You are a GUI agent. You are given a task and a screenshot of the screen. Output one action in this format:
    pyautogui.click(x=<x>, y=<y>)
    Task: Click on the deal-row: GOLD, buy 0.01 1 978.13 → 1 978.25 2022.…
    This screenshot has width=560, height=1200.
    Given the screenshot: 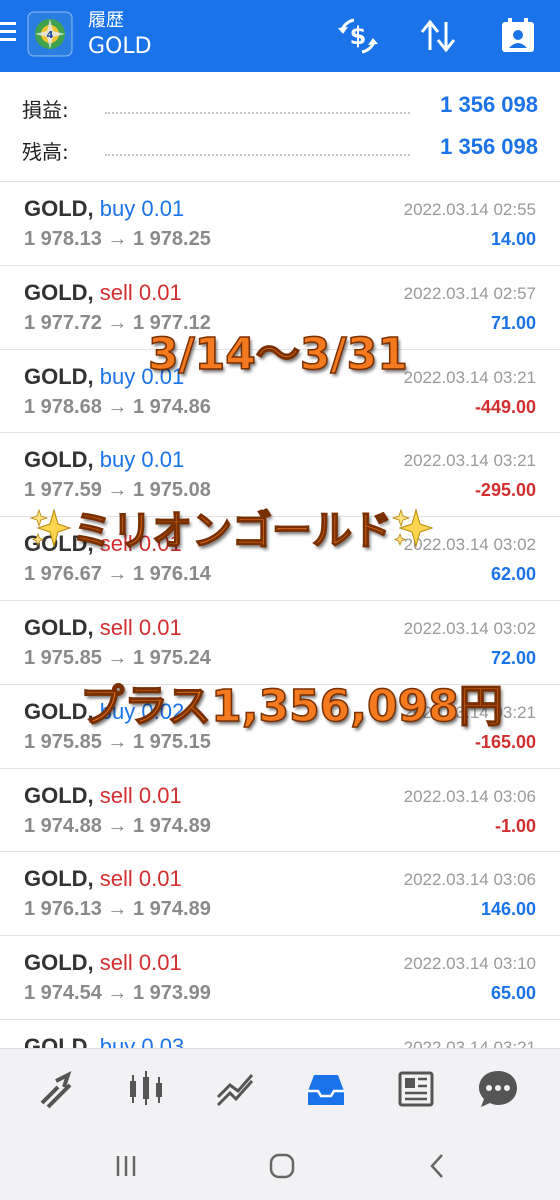 What is the action you would take?
    pyautogui.click(x=280, y=224)
    